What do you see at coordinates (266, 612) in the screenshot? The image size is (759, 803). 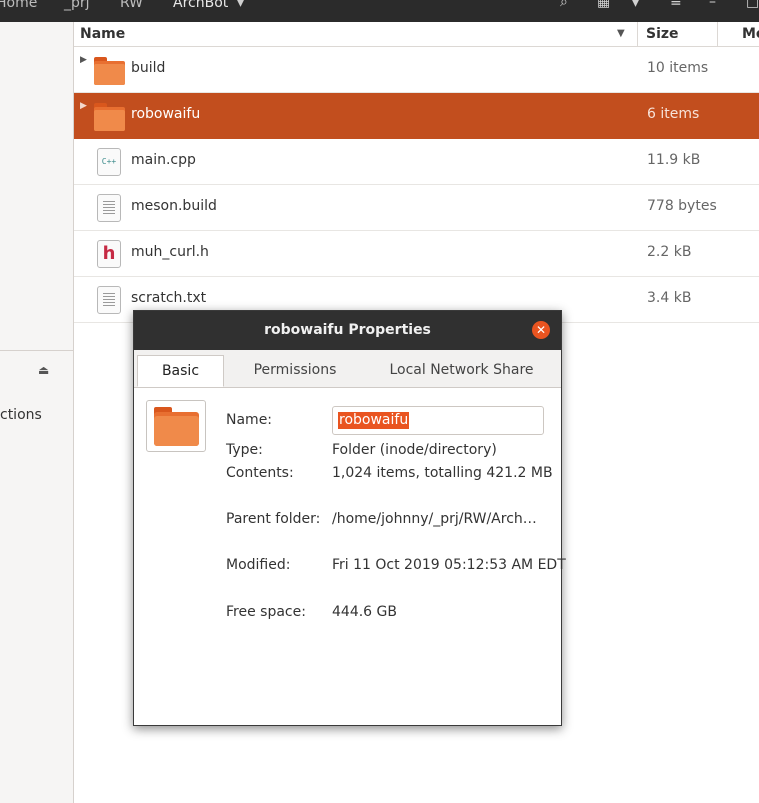 I see `free-space-label: Free space:` at bounding box center [266, 612].